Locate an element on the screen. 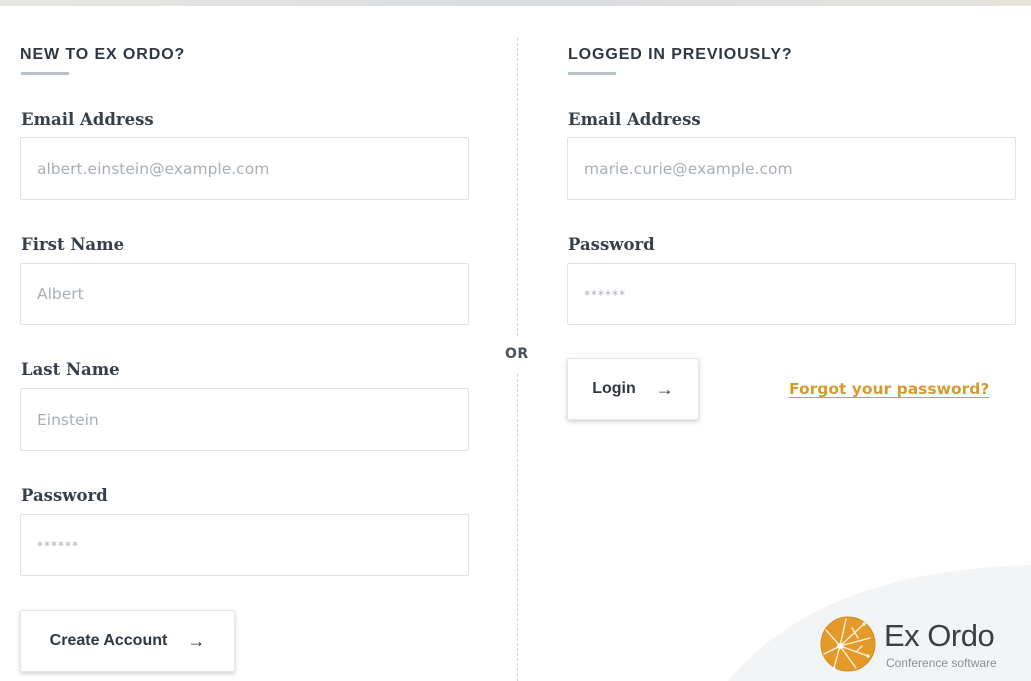 This screenshot has height=681, width=1031. register-email-label: Email Address is located at coordinates (87, 119).